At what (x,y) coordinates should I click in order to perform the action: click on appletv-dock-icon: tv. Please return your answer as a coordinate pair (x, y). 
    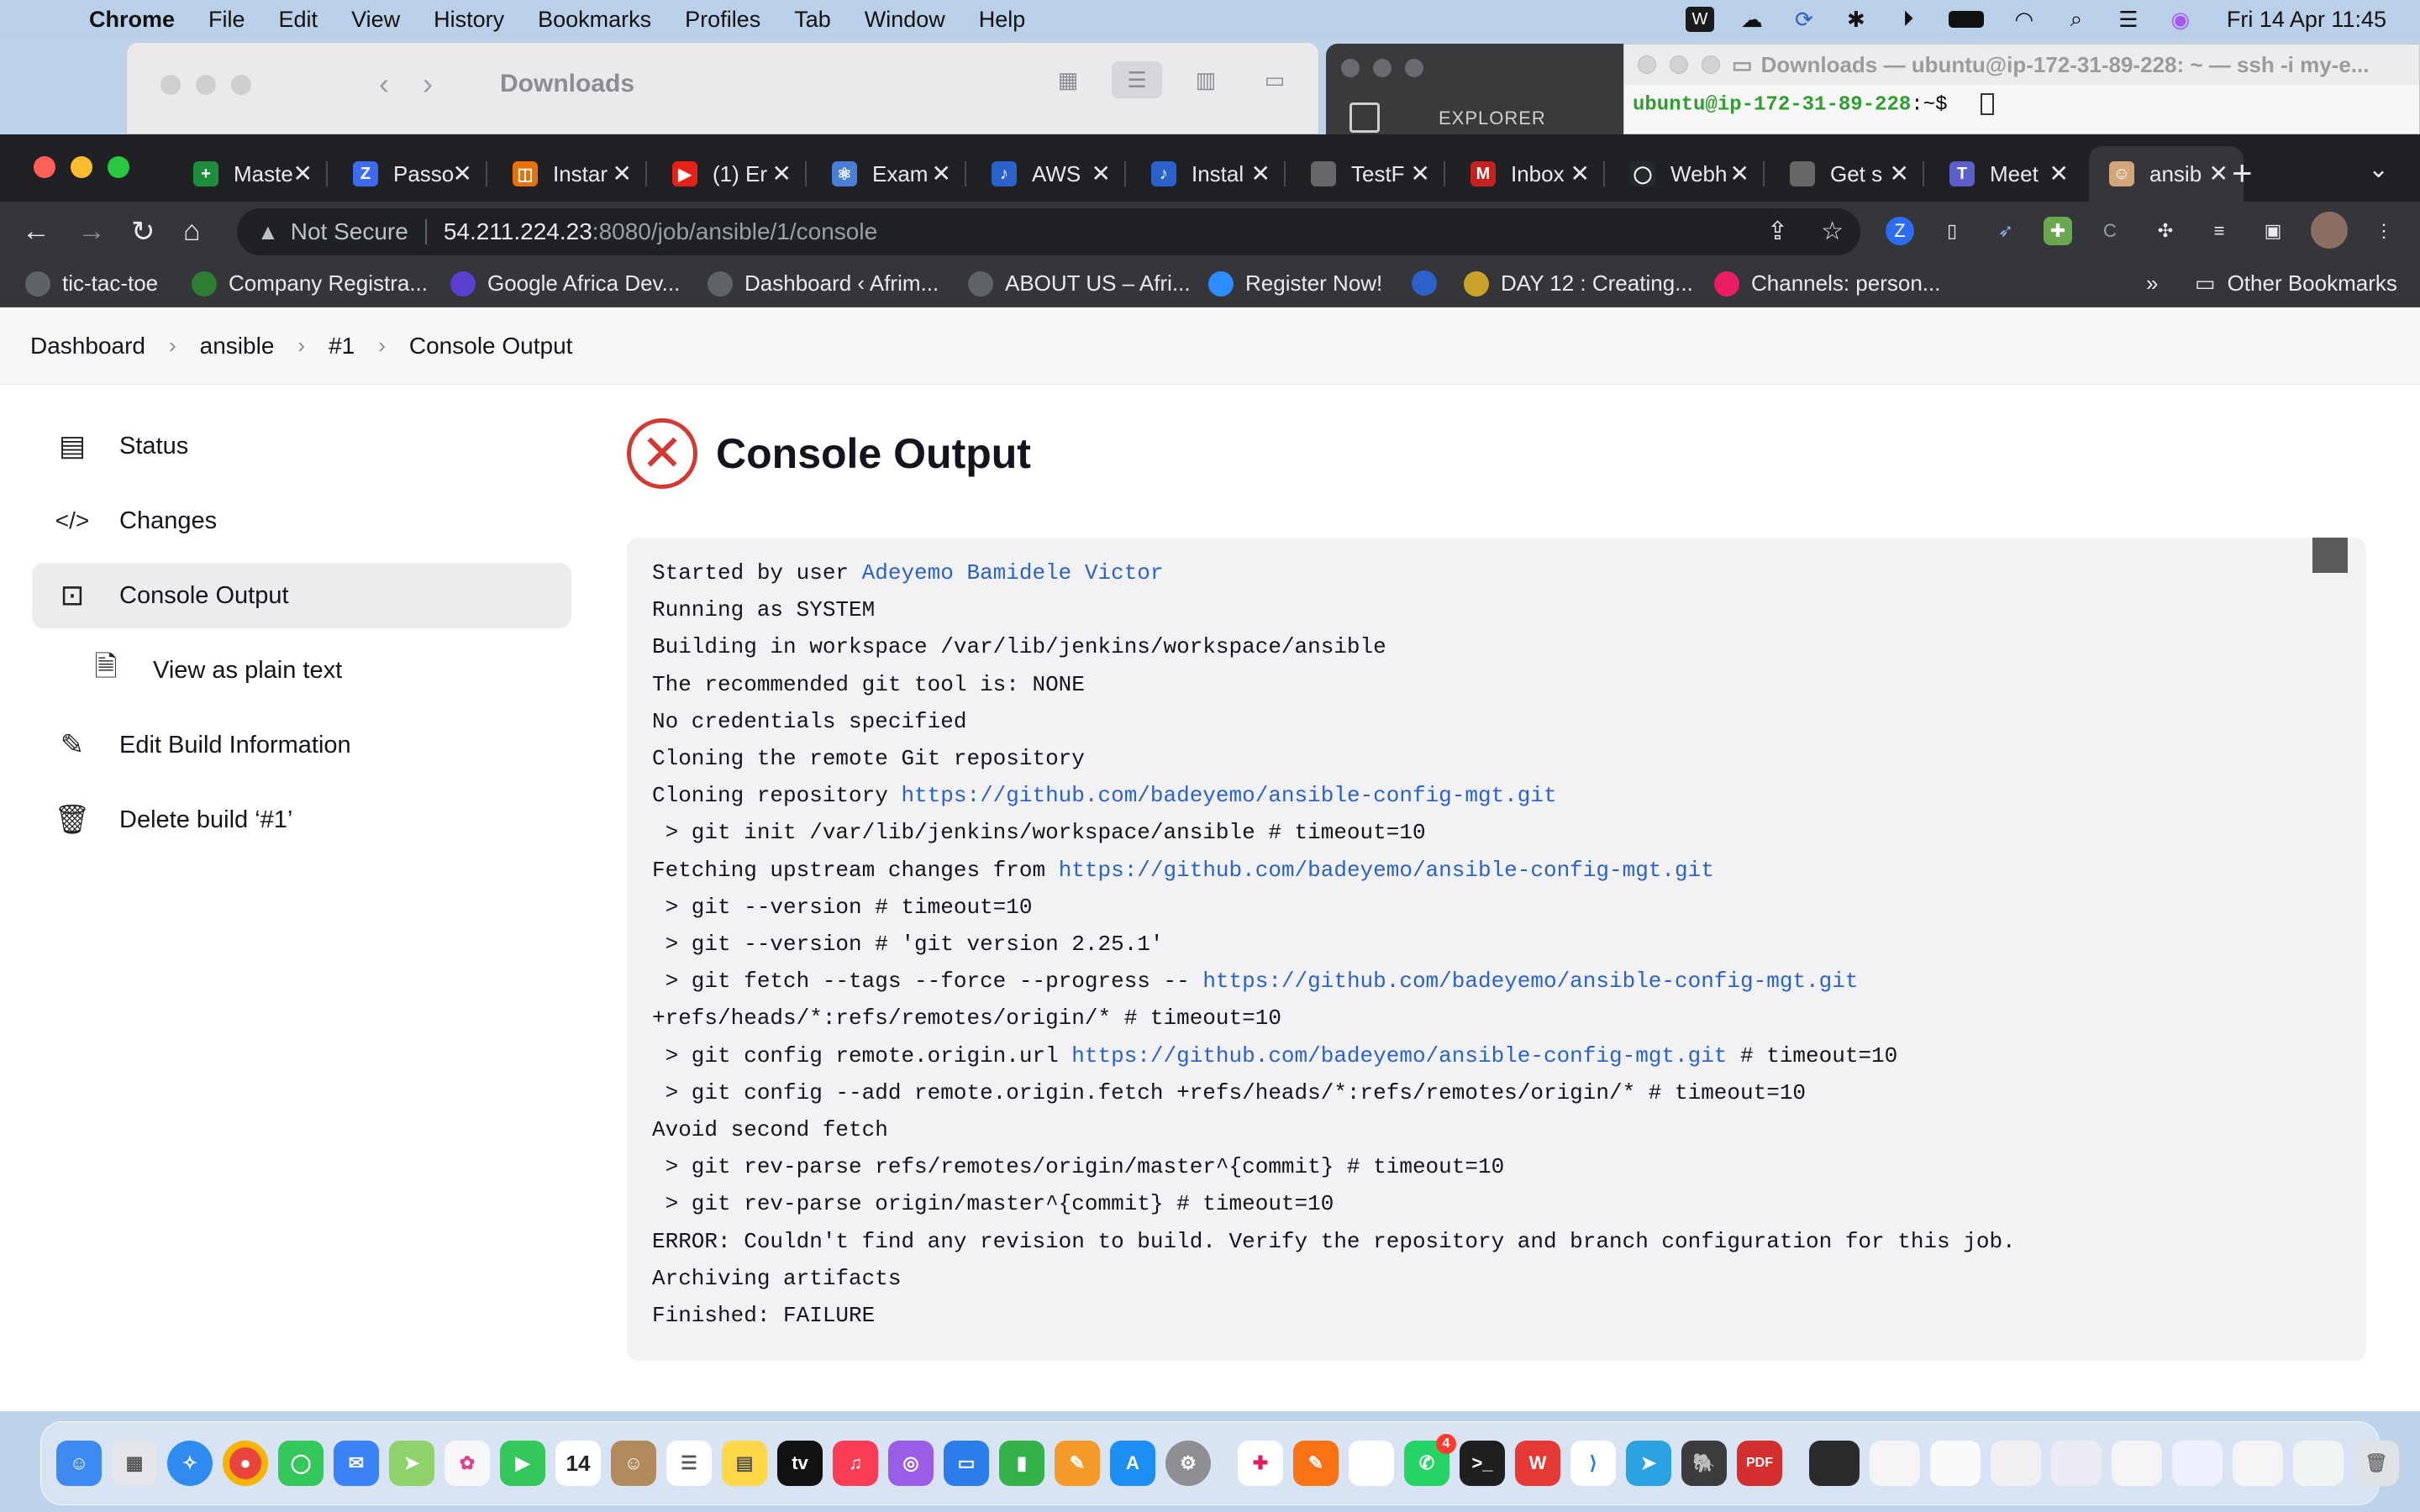
    Looking at the image, I should click on (800, 1463).